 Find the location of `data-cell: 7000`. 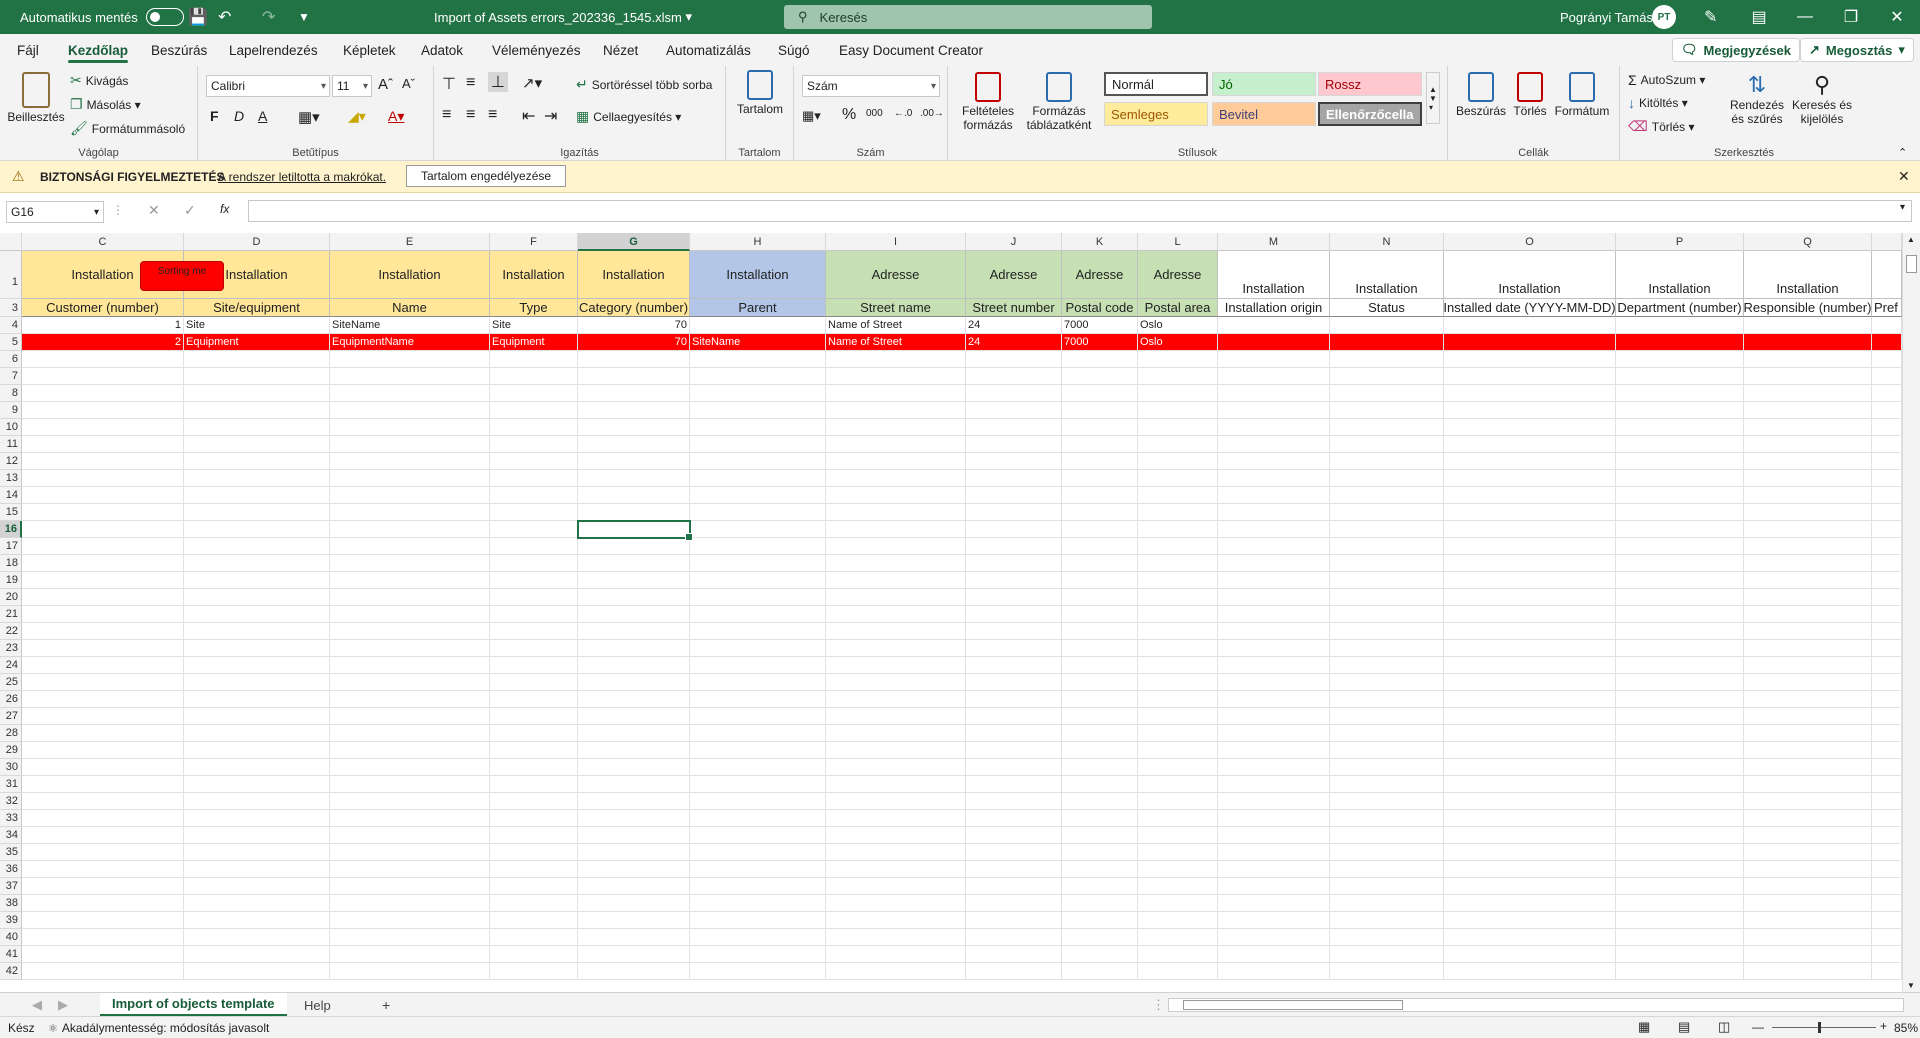

data-cell: 7000 is located at coordinates (1100, 325).